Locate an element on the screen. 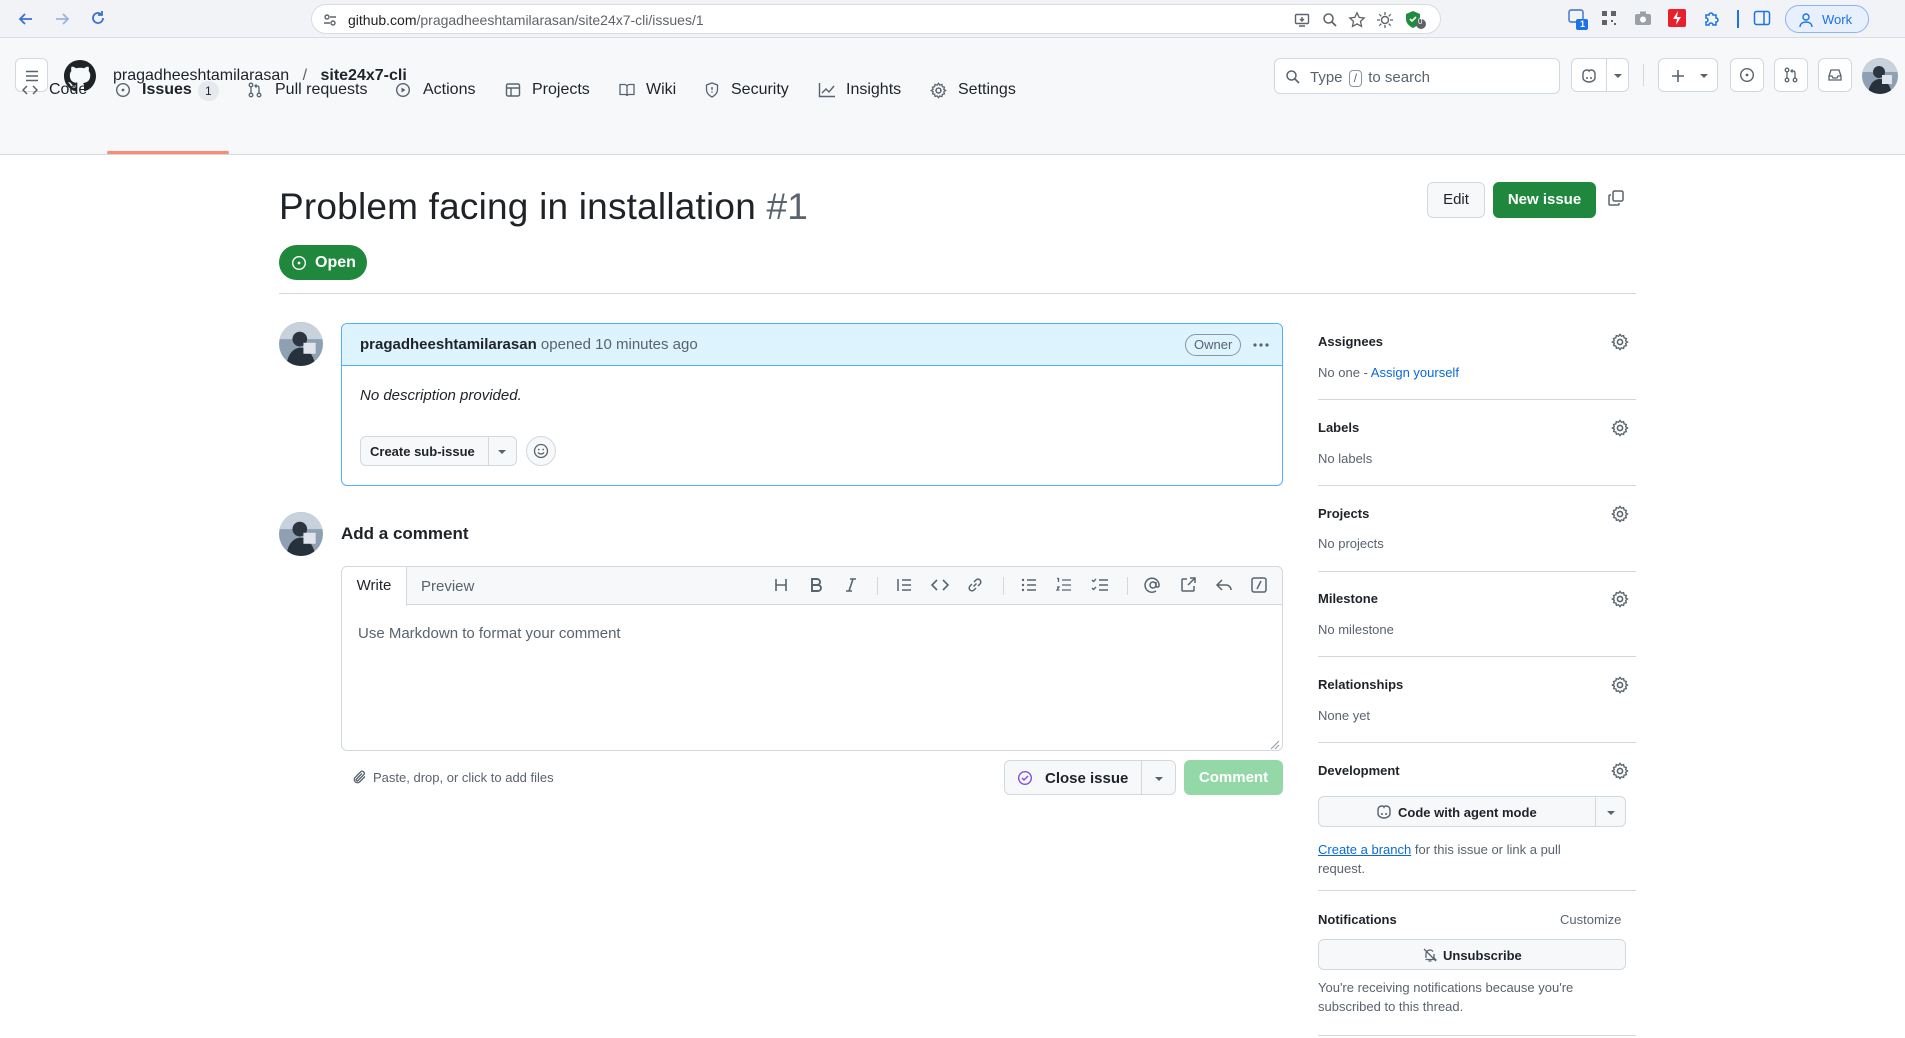 This screenshot has height=1038, width=1905. tab-label: Settings is located at coordinates (987, 89).